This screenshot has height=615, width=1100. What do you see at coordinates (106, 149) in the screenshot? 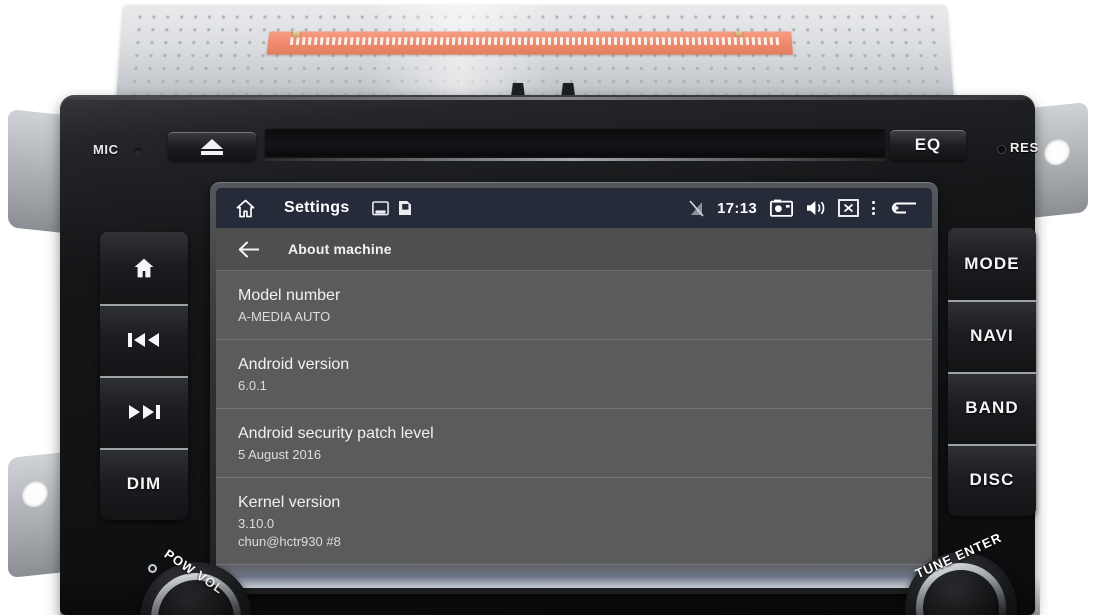
I see `mic-label: MIC` at bounding box center [106, 149].